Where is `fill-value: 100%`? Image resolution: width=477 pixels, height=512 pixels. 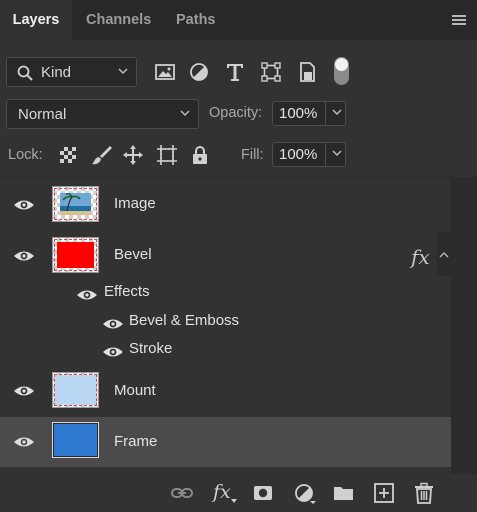 fill-value: 100% is located at coordinates (298, 154).